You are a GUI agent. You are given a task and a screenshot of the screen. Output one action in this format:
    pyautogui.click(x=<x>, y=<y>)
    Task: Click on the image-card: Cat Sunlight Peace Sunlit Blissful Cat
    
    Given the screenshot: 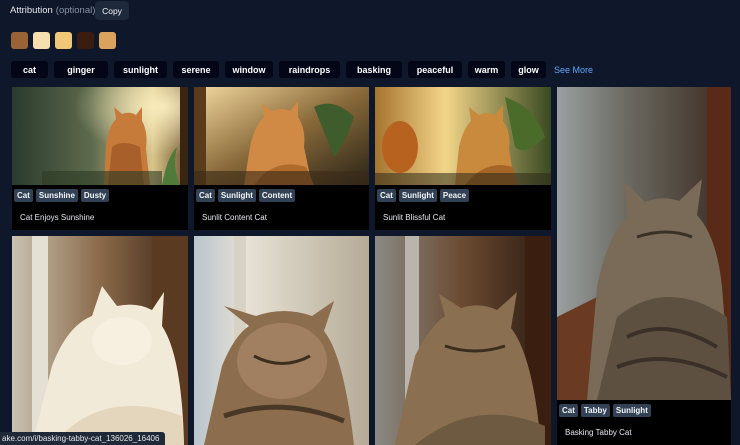 What is the action you would take?
    pyautogui.click(x=463, y=158)
    